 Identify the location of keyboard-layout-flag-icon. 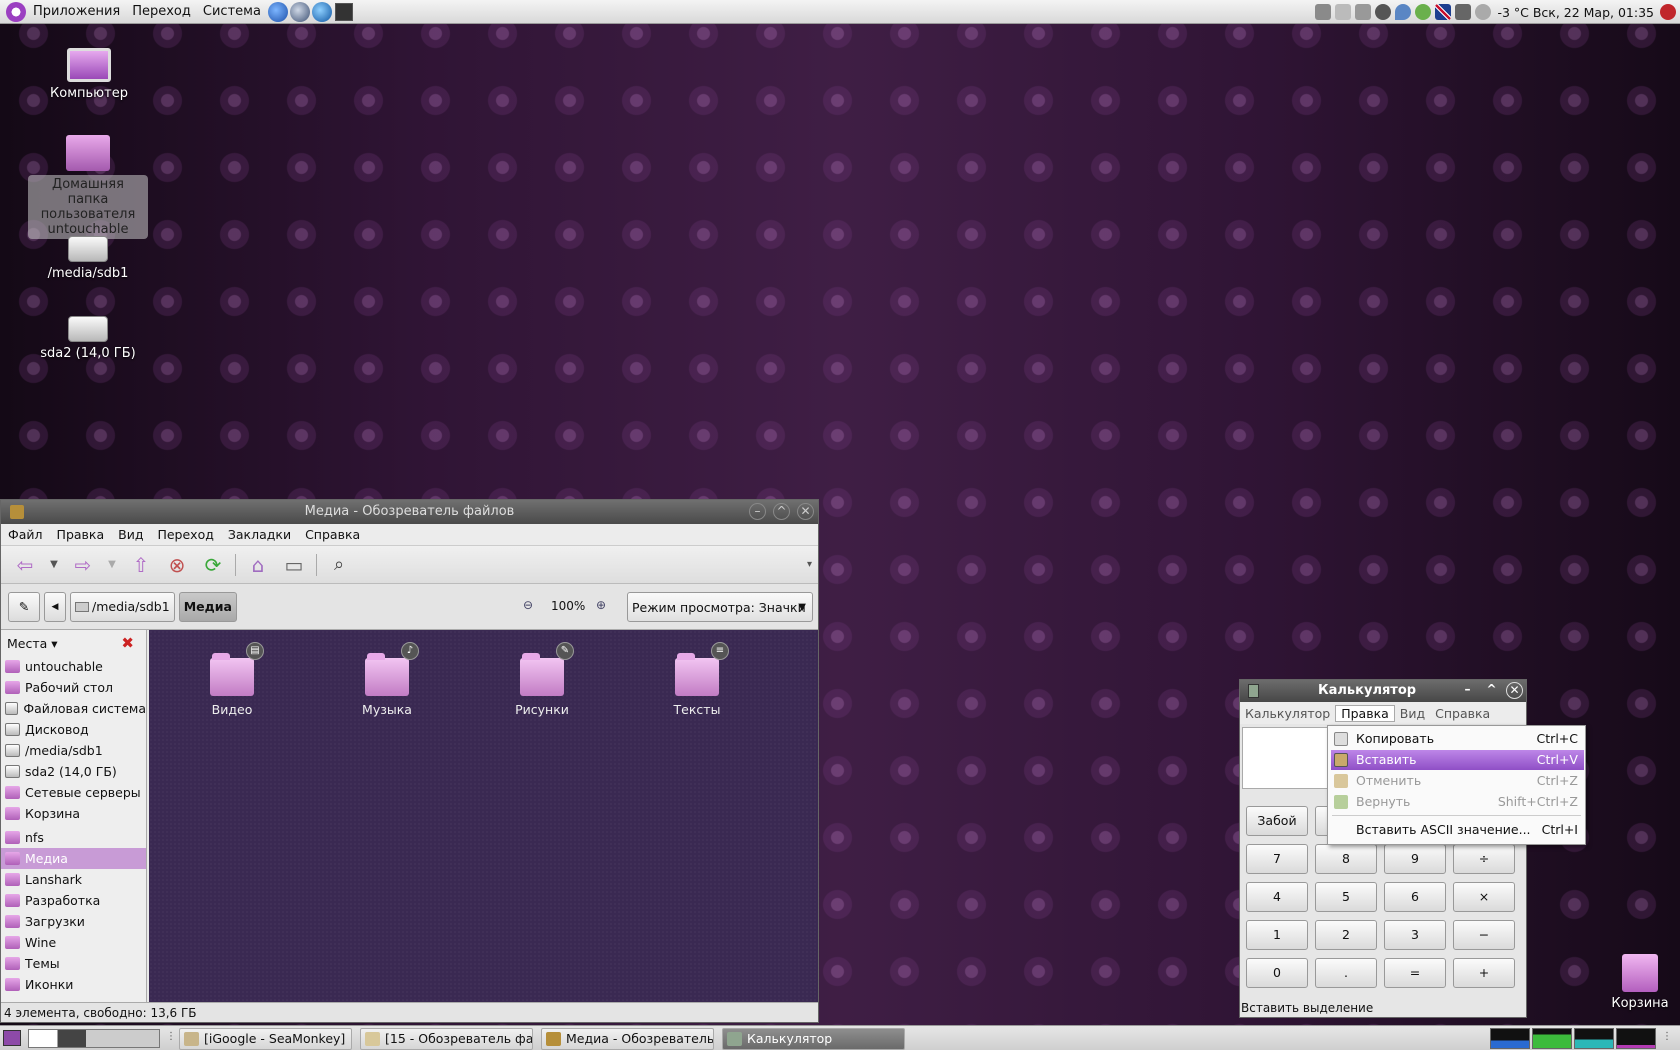
(1443, 12).